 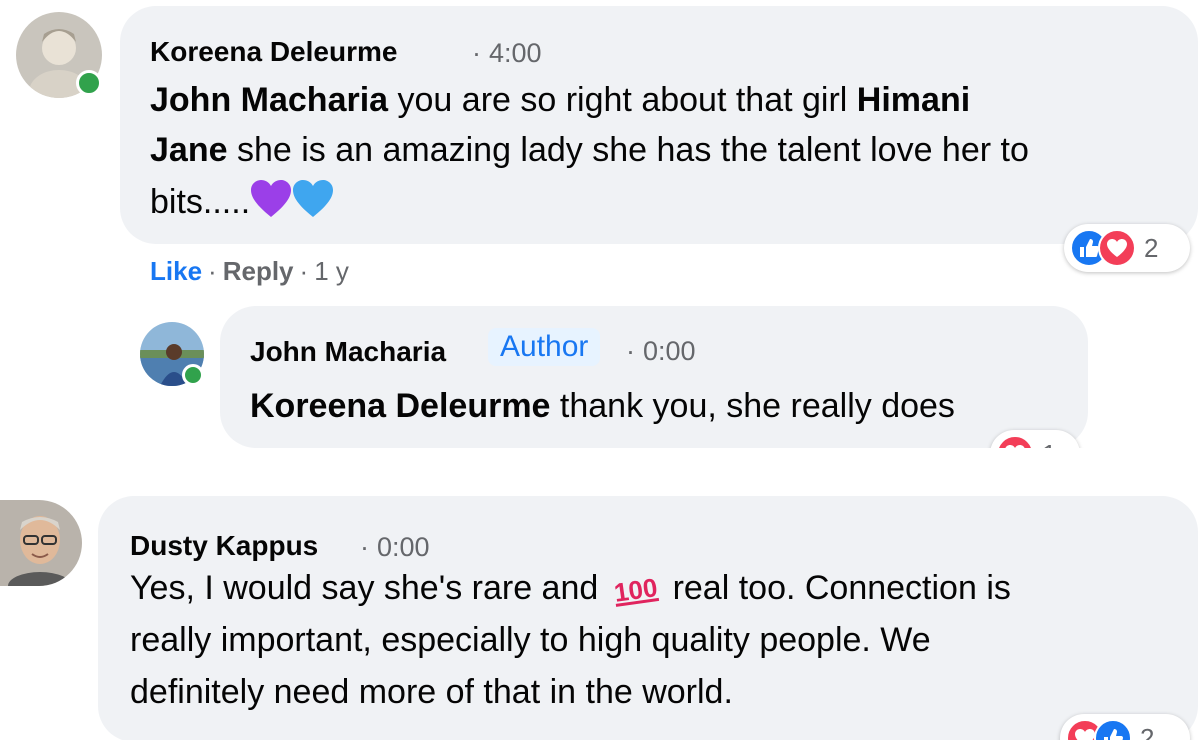 What do you see at coordinates (269, 100) in the screenshot?
I see `mention-link: John Macharia` at bounding box center [269, 100].